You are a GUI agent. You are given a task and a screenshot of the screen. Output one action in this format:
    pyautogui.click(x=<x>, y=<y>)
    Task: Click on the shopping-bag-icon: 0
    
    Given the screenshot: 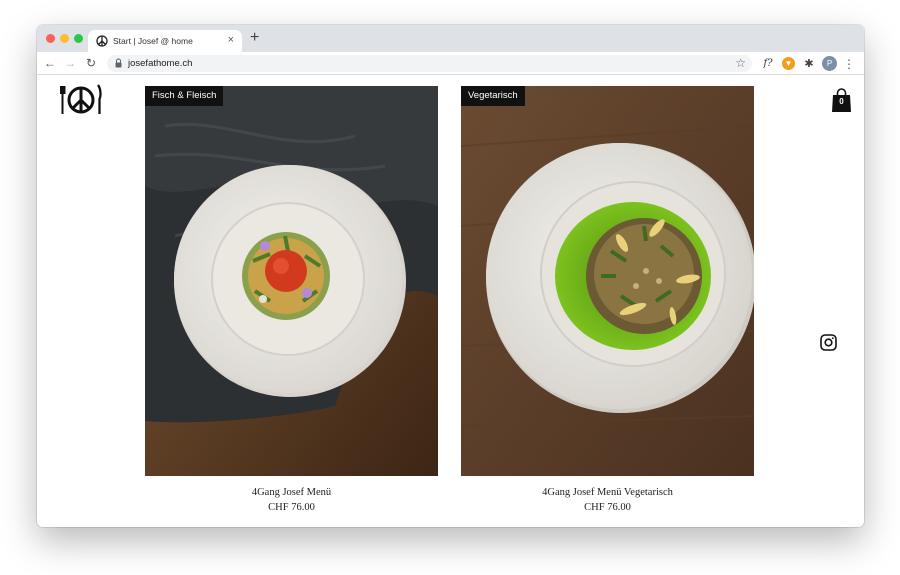 What is the action you would take?
    pyautogui.click(x=841, y=100)
    